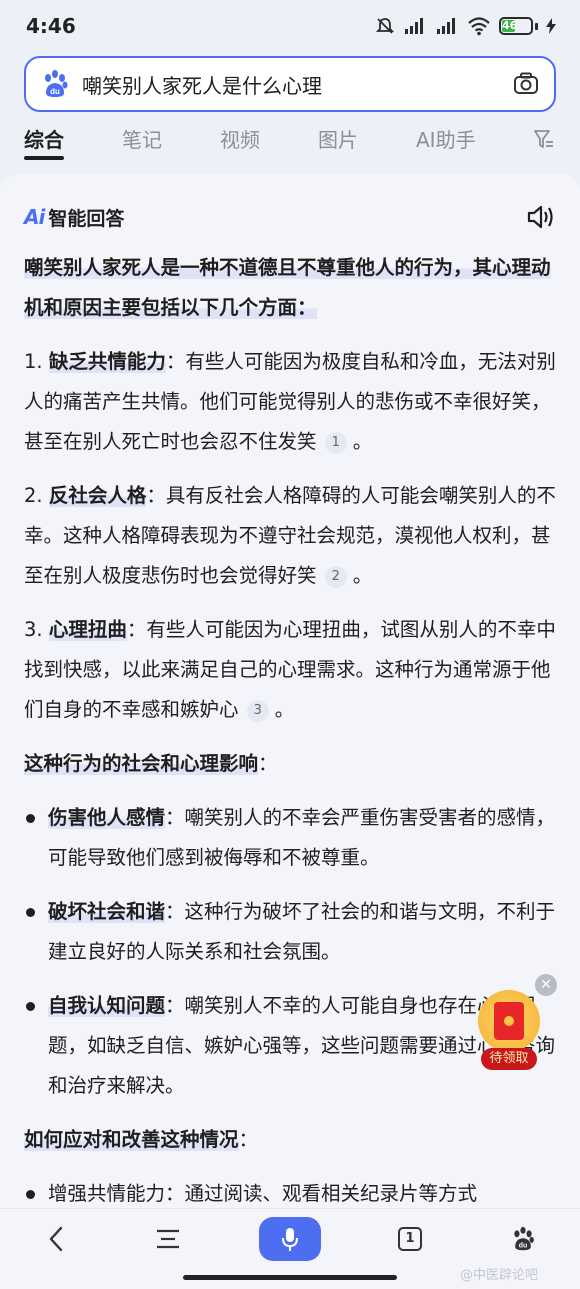  I want to click on microphone-icon, so click(290, 1239).